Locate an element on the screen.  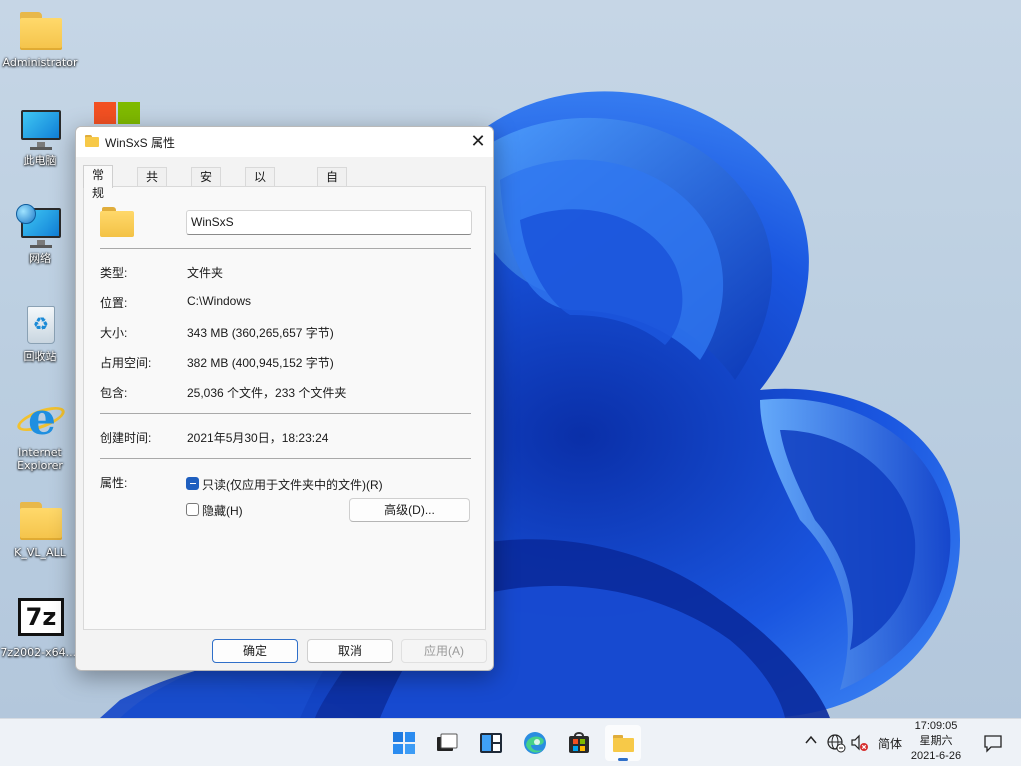
tab-previous-versions: 以前的版本 is located at coordinates (260, 211).